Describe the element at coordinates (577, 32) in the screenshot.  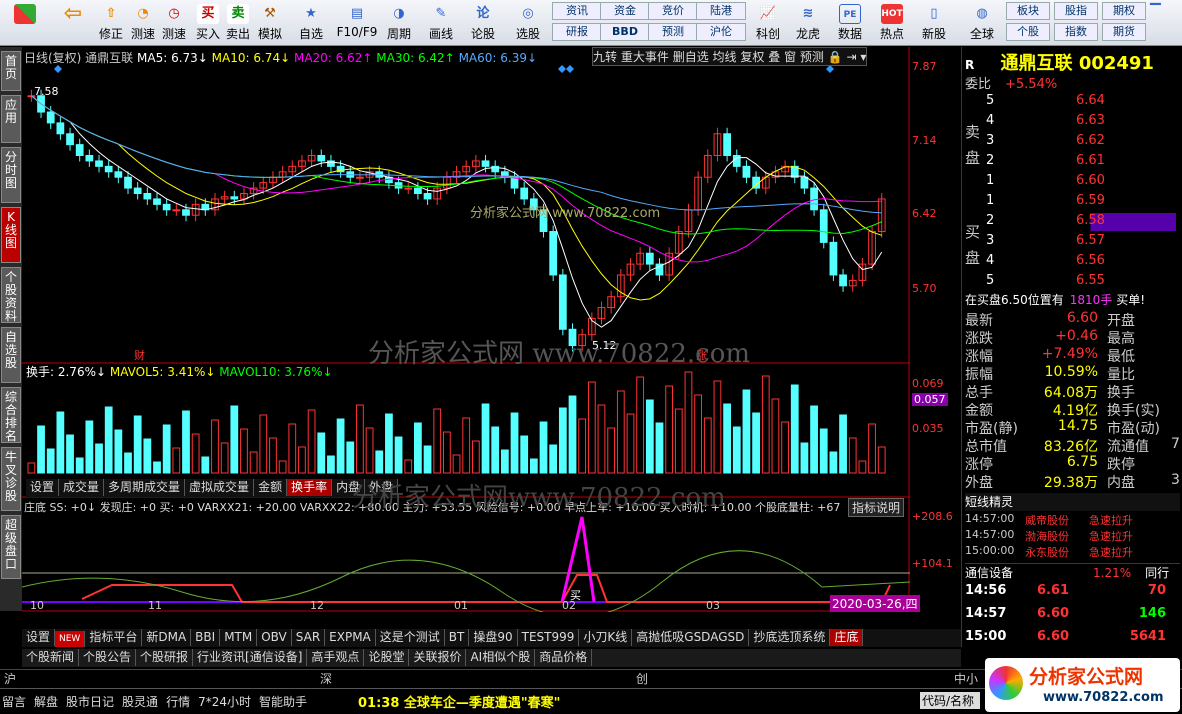
I see `research-button: 研报` at that location.